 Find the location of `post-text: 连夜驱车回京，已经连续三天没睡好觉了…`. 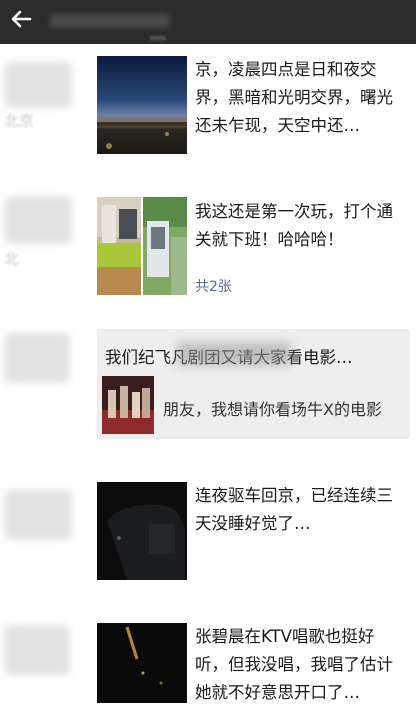

post-text: 连夜驱车回京，已经连续三天没睡好觉了… is located at coordinates (301, 510).